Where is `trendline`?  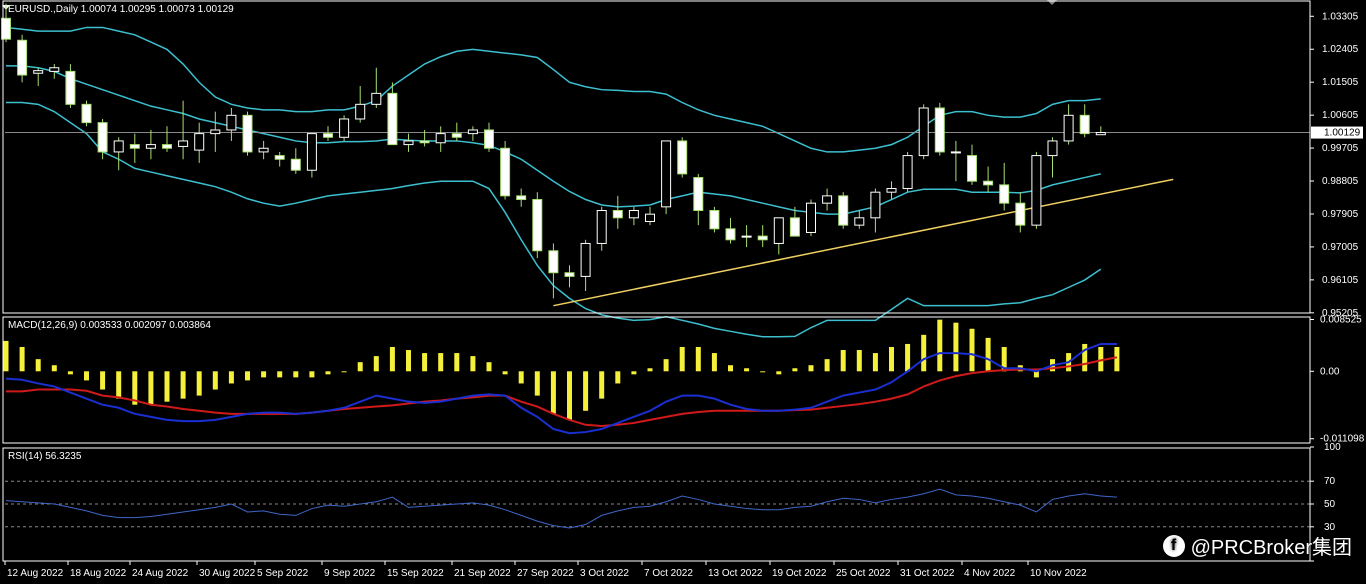
trendline is located at coordinates (863, 242).